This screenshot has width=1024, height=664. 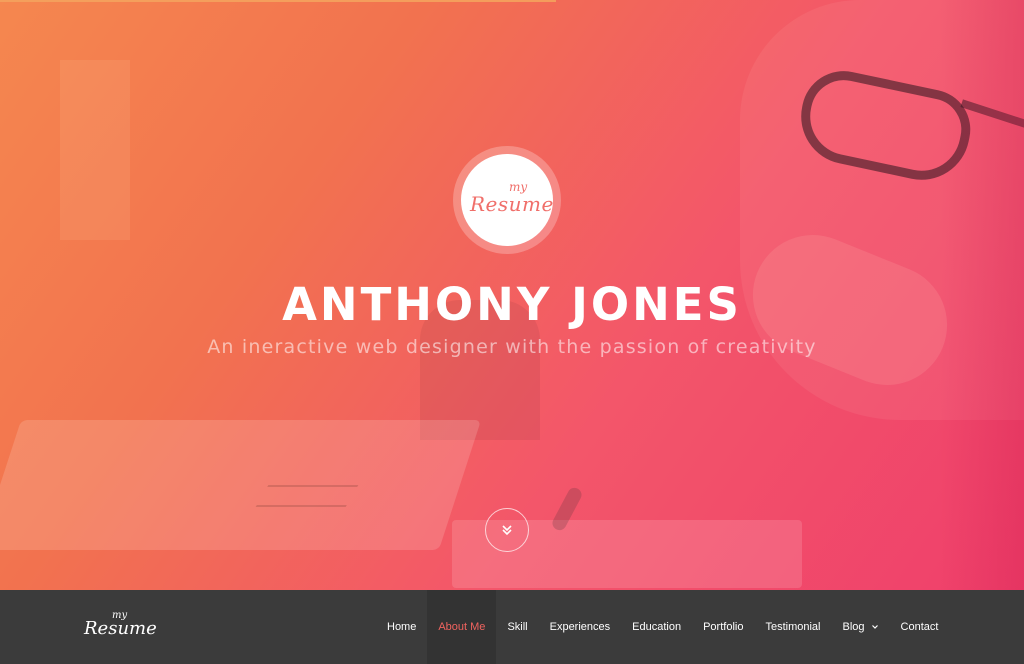 I want to click on nav-item-blog-label: Blog, so click(x=853, y=627).